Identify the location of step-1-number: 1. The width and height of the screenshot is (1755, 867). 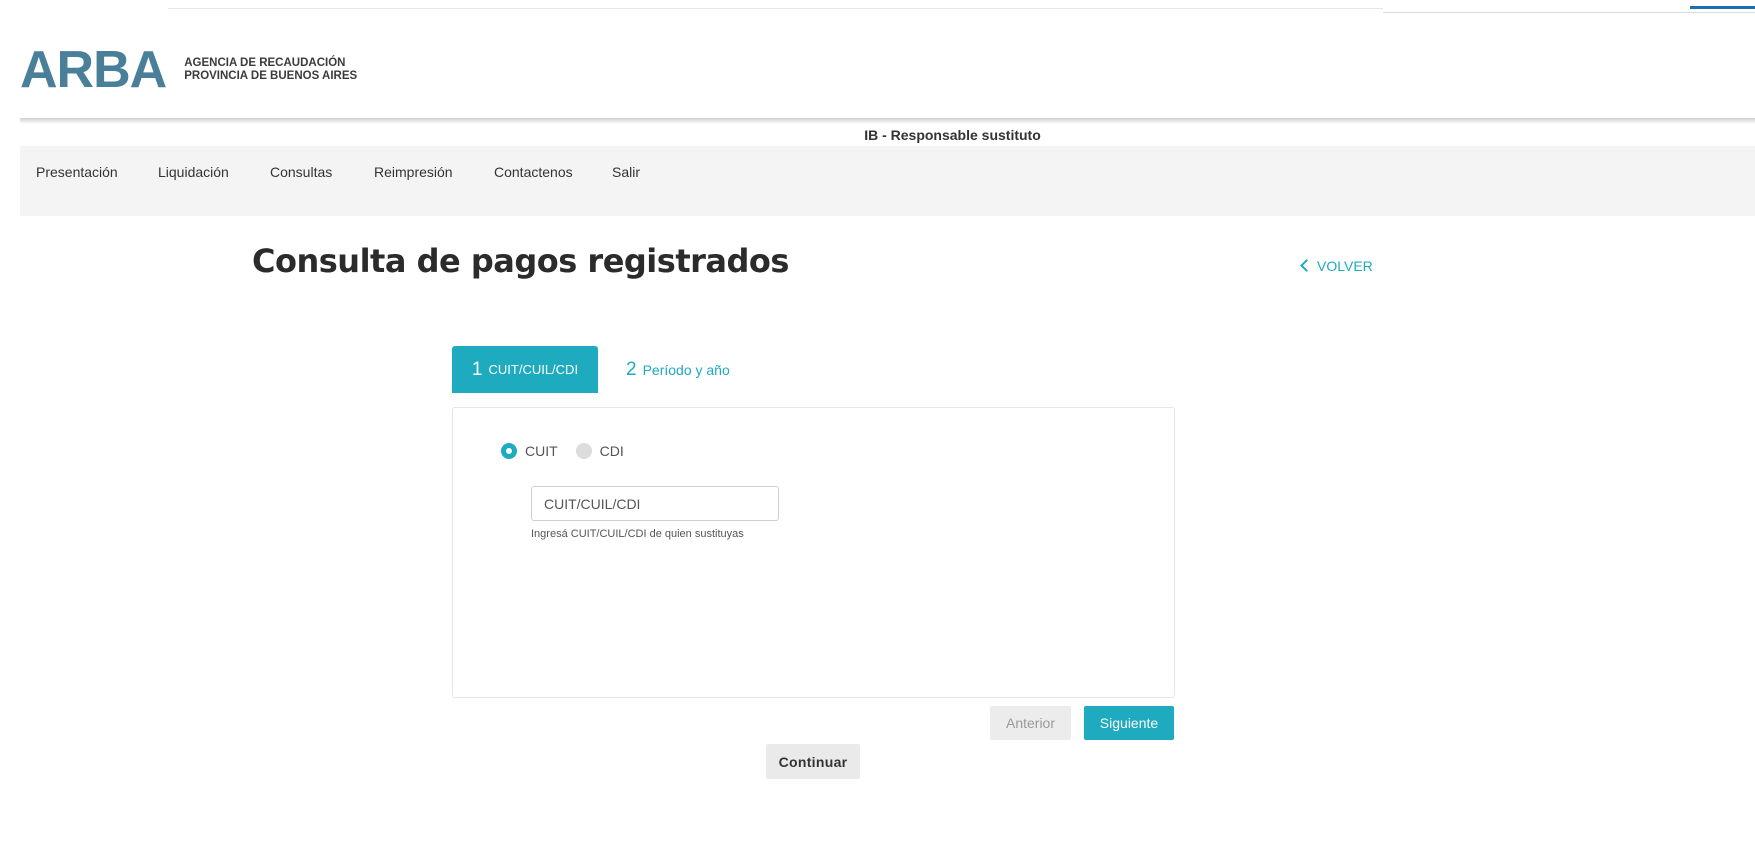
(477, 369).